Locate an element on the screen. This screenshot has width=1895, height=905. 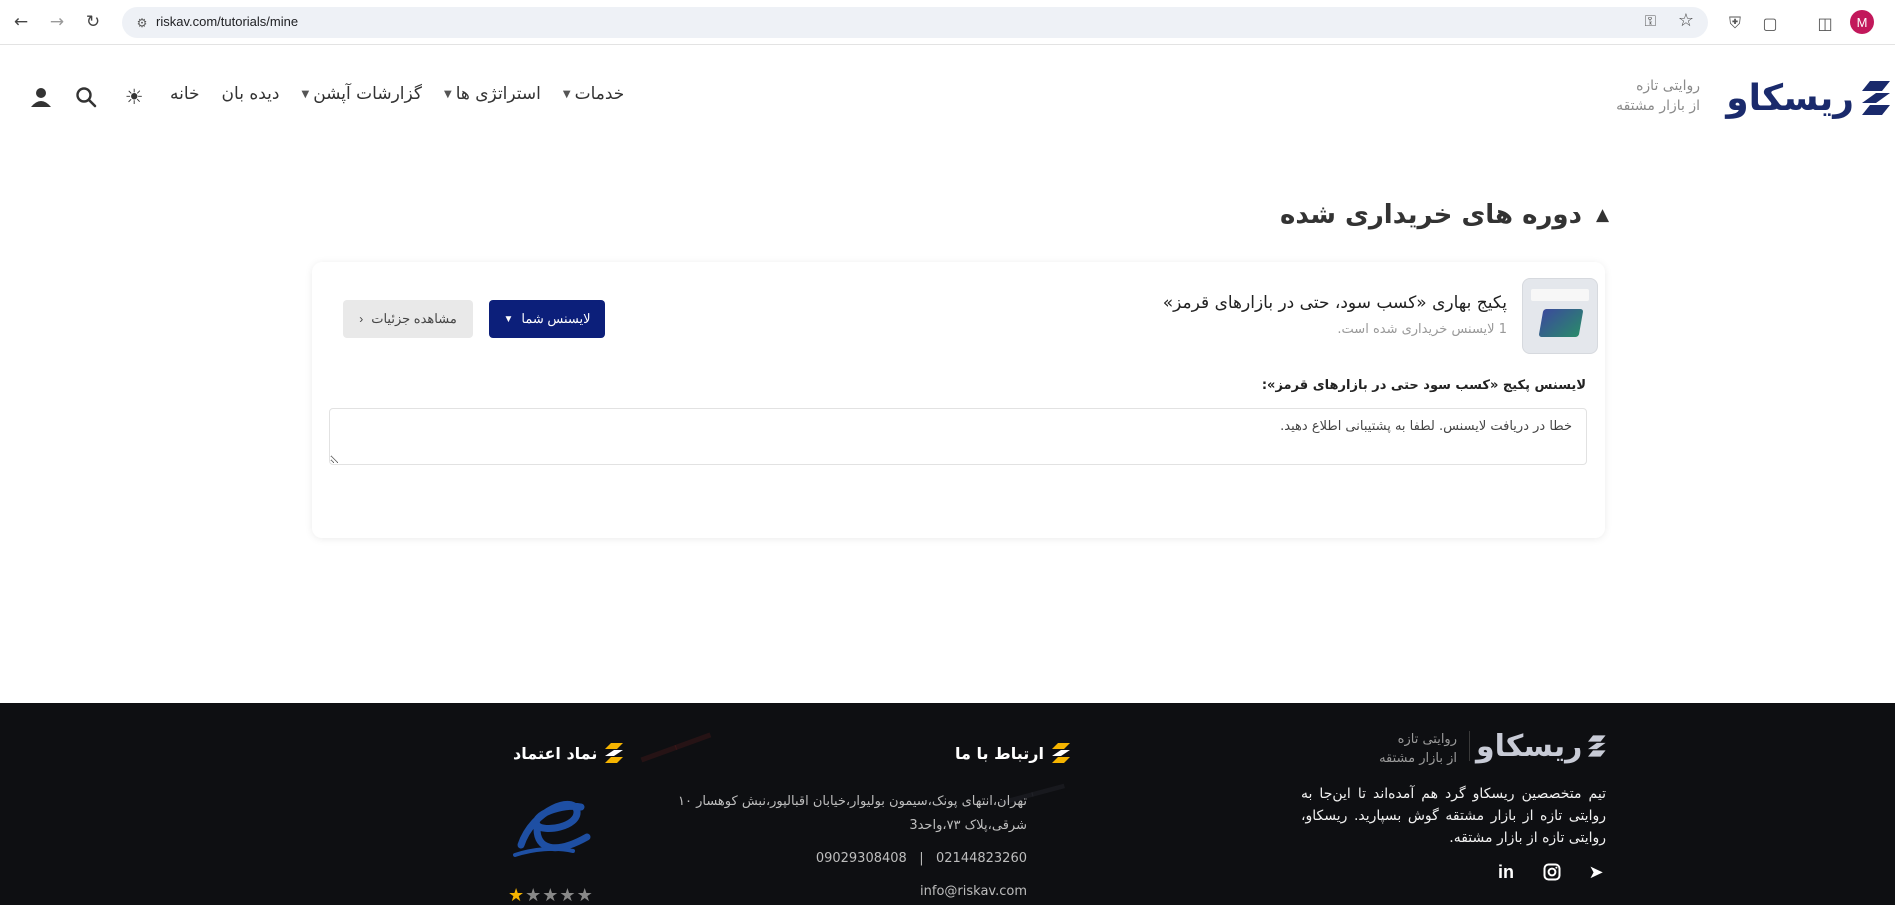
graduation-cap-icon: ▲ is located at coordinates (1602, 215).